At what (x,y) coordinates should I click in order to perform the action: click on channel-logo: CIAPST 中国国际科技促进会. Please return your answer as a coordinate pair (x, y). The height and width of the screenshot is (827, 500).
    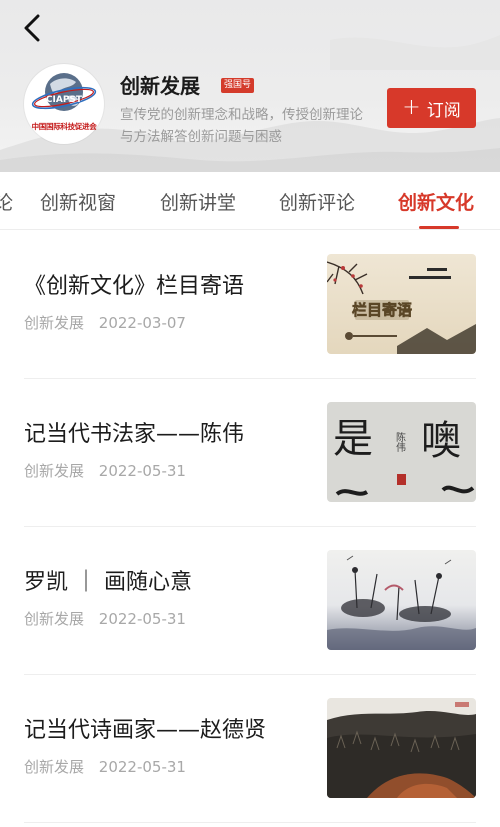
    Looking at the image, I should click on (64, 104).